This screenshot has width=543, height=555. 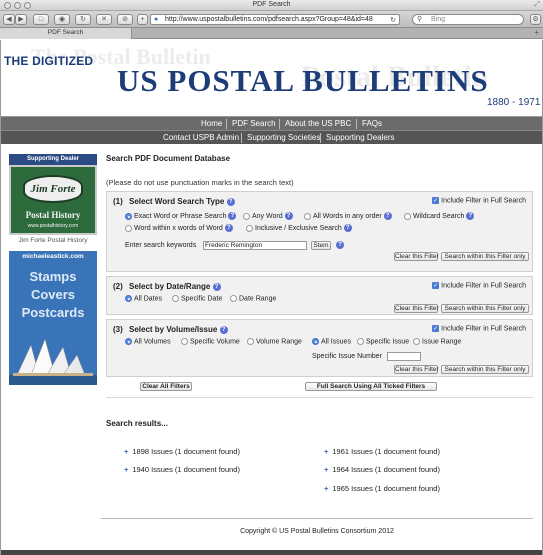 What do you see at coordinates (62, 19) in the screenshot?
I see `top-sites-icon: ◉` at bounding box center [62, 19].